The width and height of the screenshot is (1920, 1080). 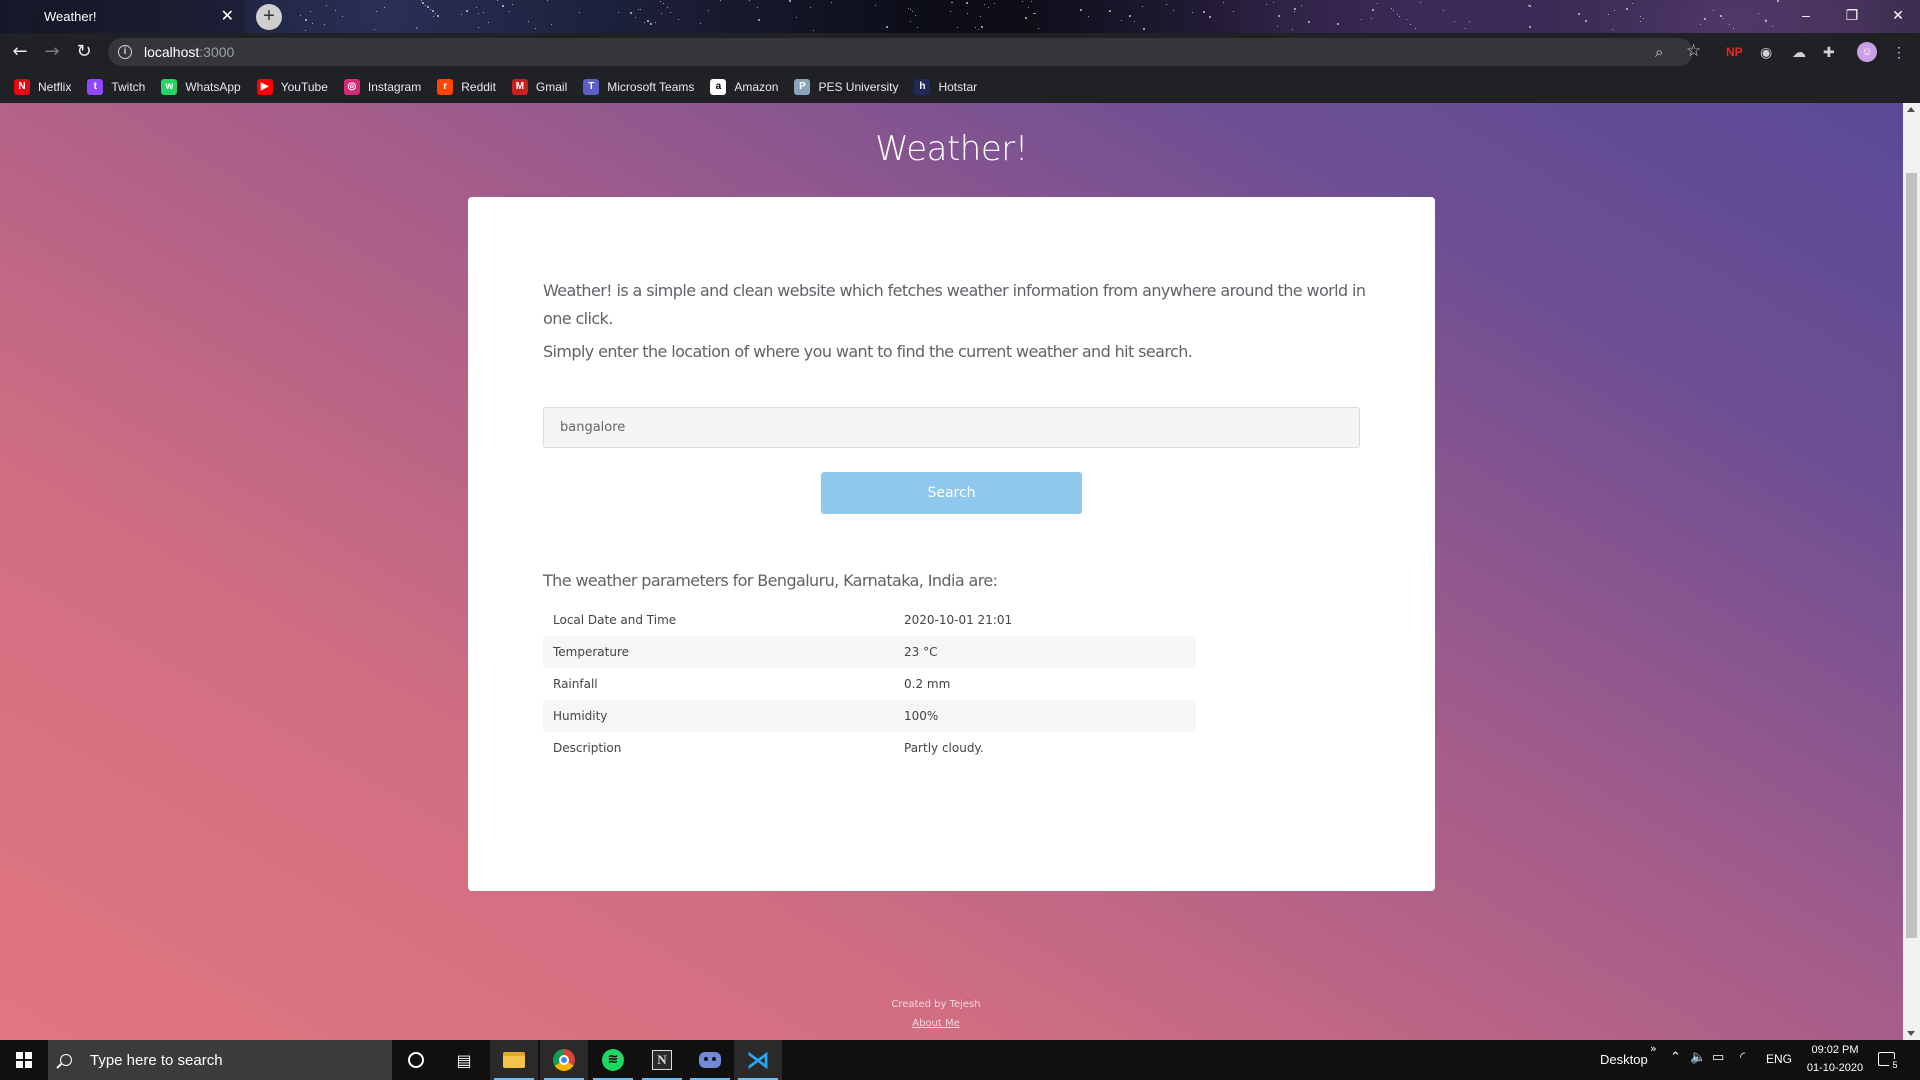 What do you see at coordinates (1693, 51) in the screenshot?
I see `bookmark-star-icon: ☆` at bounding box center [1693, 51].